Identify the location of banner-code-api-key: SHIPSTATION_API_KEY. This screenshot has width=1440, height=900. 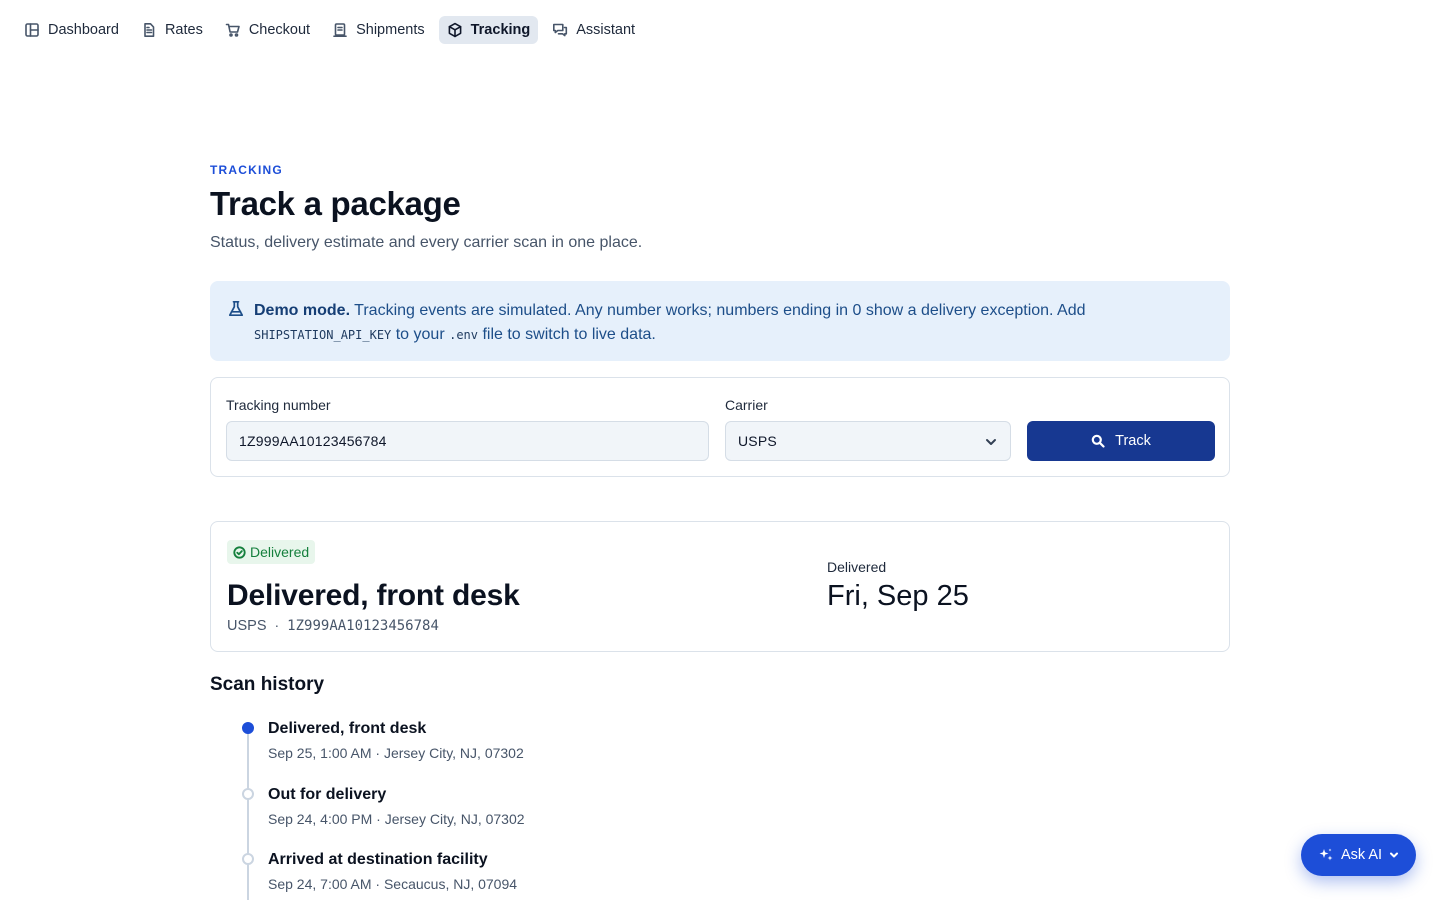
(323, 335).